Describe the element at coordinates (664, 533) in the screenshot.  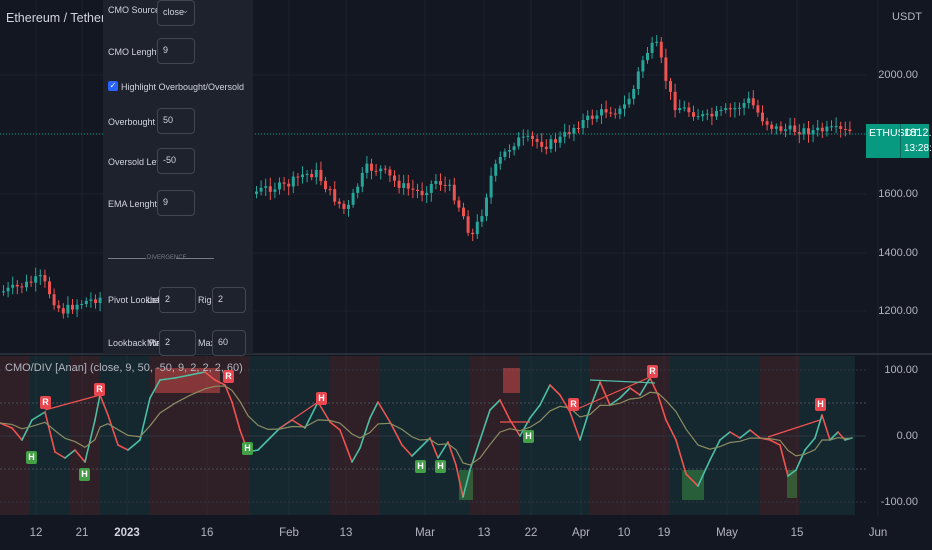
I see `time-axis-label: 19` at that location.